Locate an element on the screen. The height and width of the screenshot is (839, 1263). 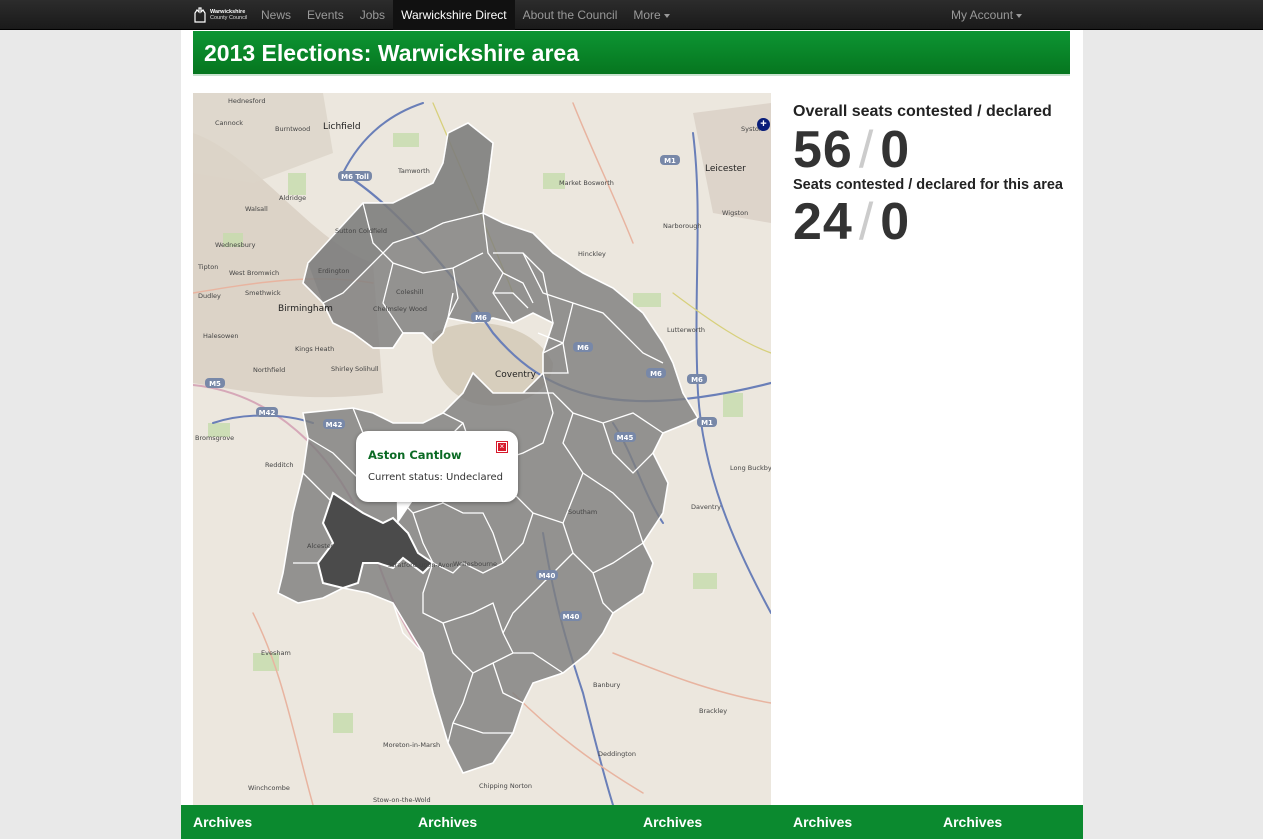
overall-seats-count: 56/0 is located at coordinates (935, 150).